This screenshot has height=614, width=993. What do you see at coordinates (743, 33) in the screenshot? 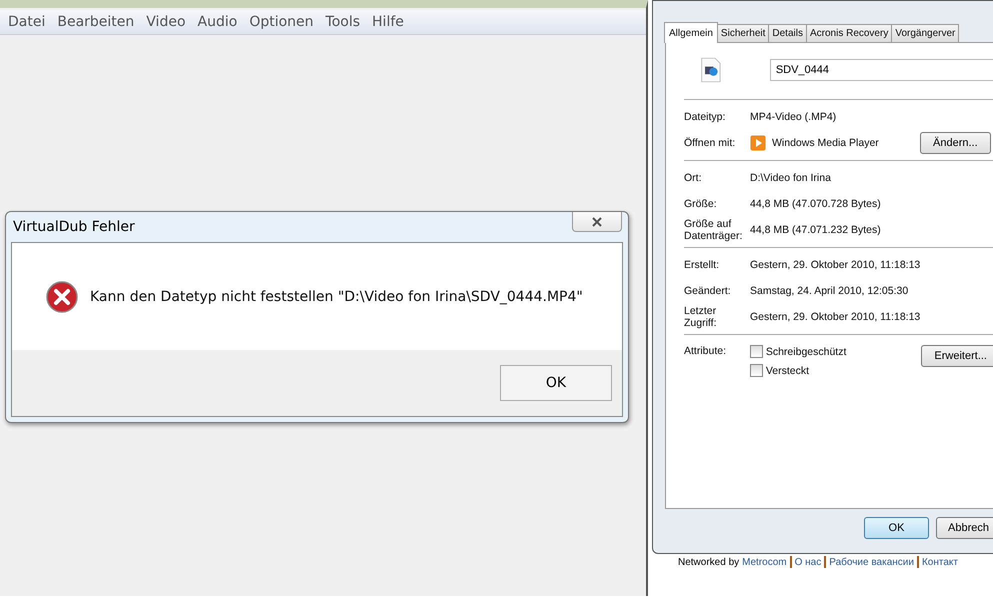
I see `tab: Sicherheit` at bounding box center [743, 33].